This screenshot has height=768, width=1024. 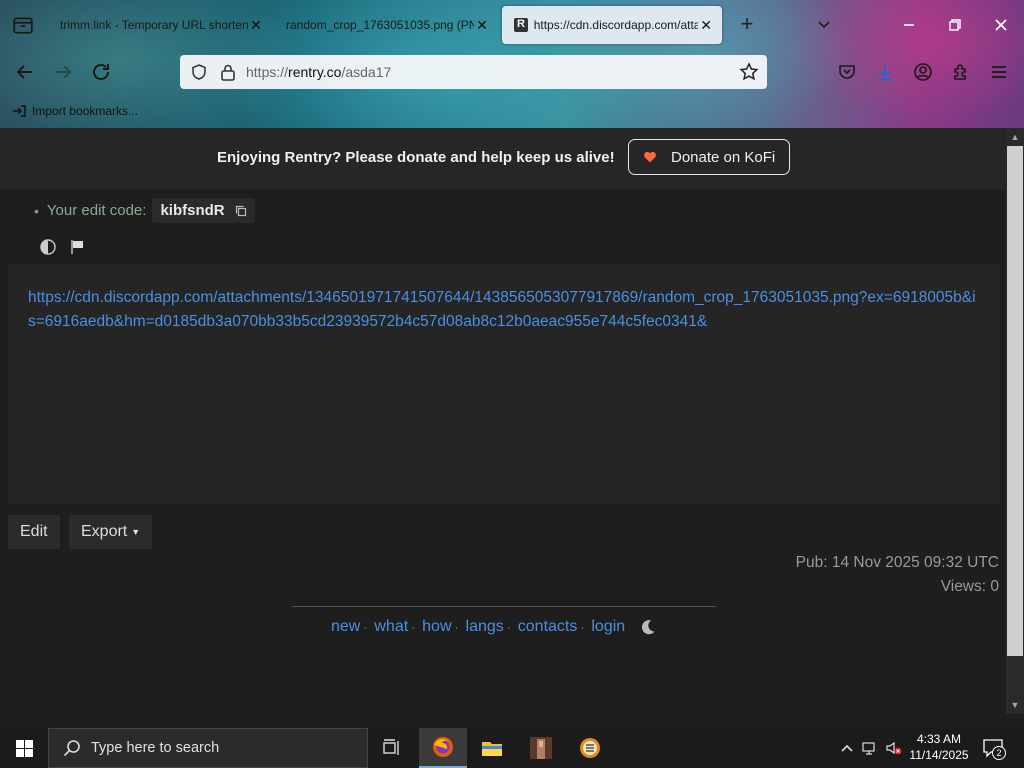 I want to click on scroll-up-icon: ▲, so click(x=1015, y=137).